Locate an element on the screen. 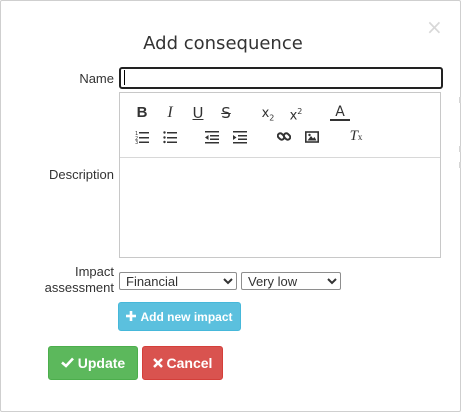 This screenshot has height=412, width=461. editor-toolbar: B I U S x2 x2 A 123 Tx is located at coordinates (280, 125).